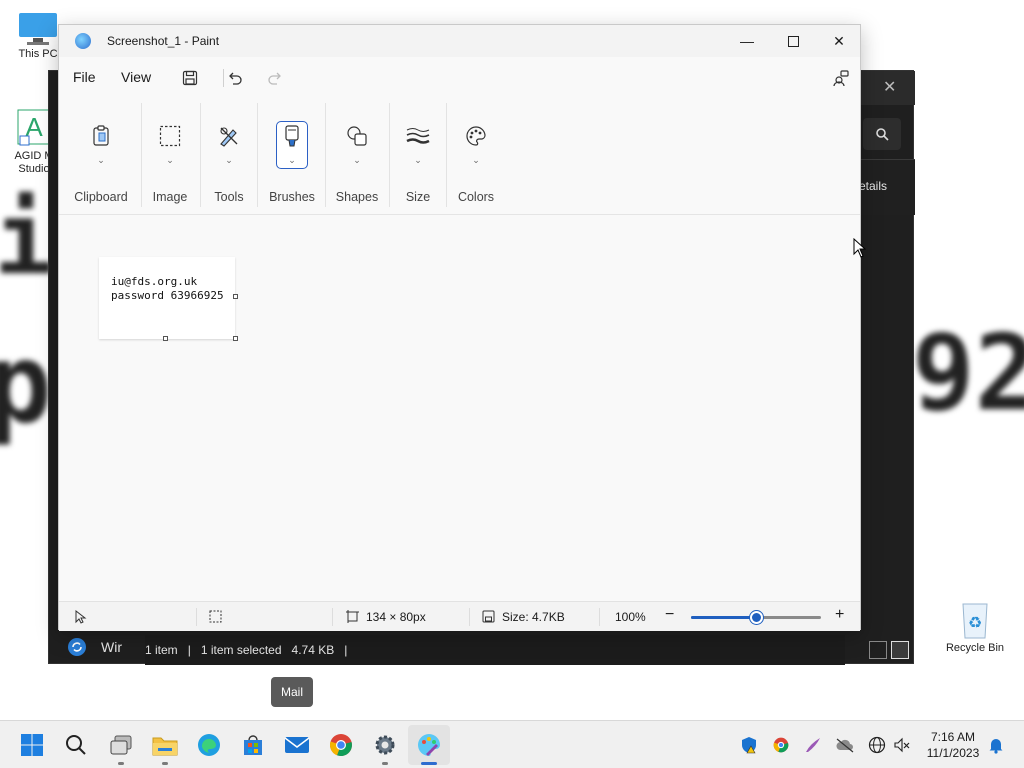 The height and width of the screenshot is (768, 1024). I want to click on drawing-canvas: iu@fds.org.uk password 63966925, so click(167, 298).